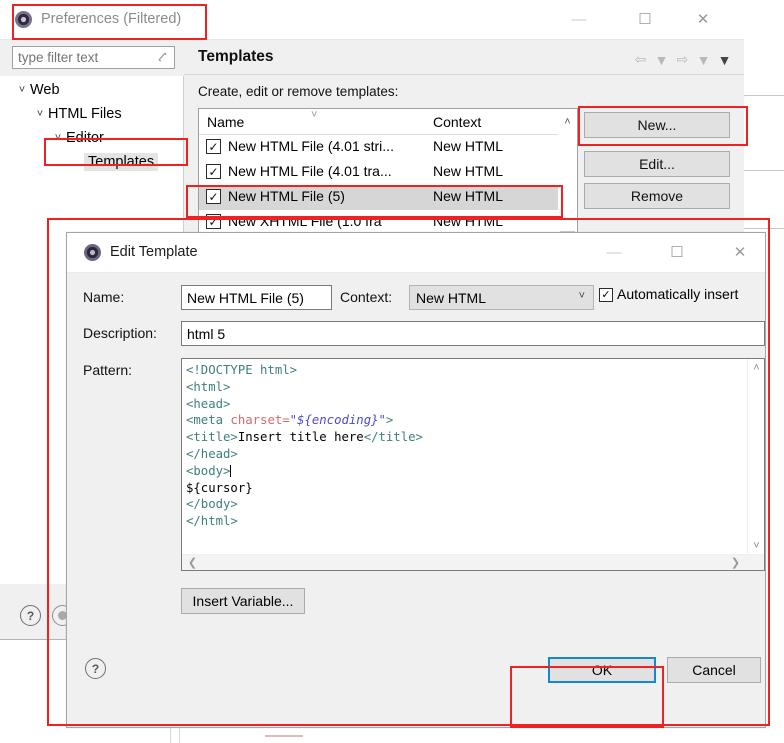 Image resolution: width=784 pixels, height=743 pixels. I want to click on forward-dropdown-icon: ▼, so click(703, 59).